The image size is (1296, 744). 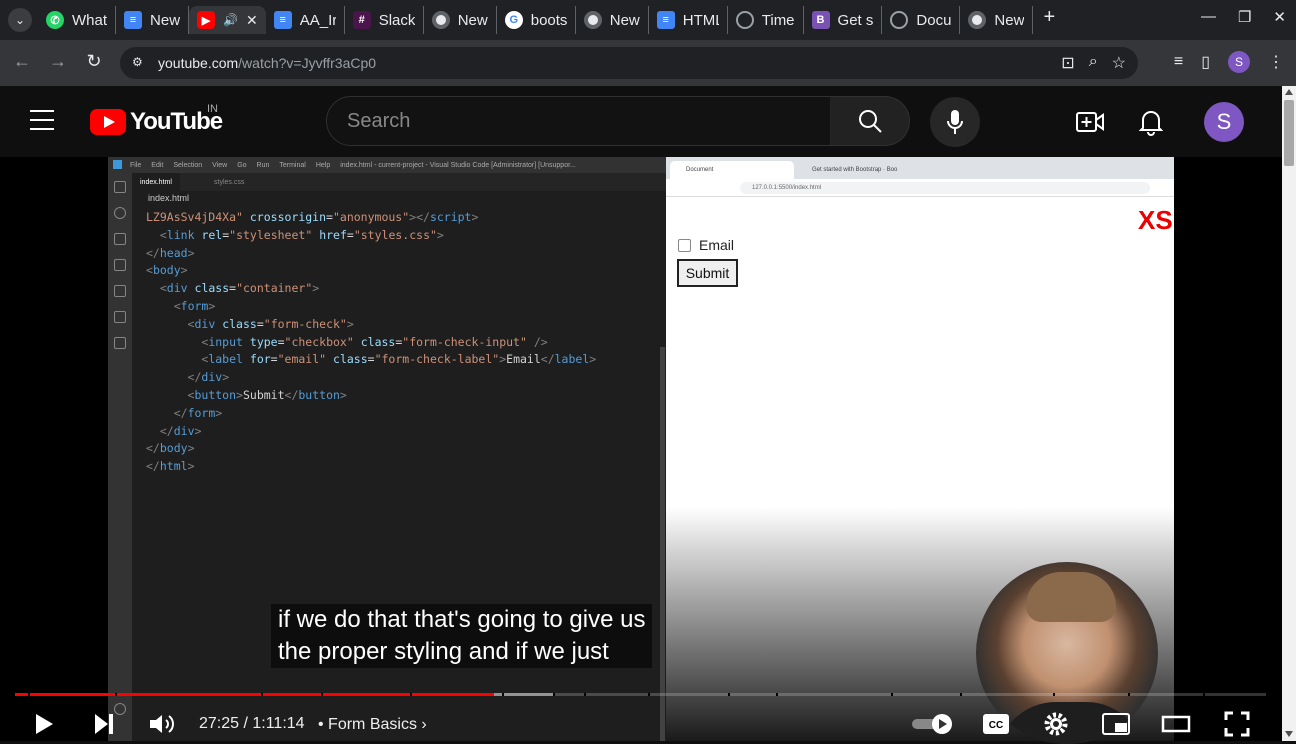 I want to click on source-control-icon, so click(x=120, y=239).